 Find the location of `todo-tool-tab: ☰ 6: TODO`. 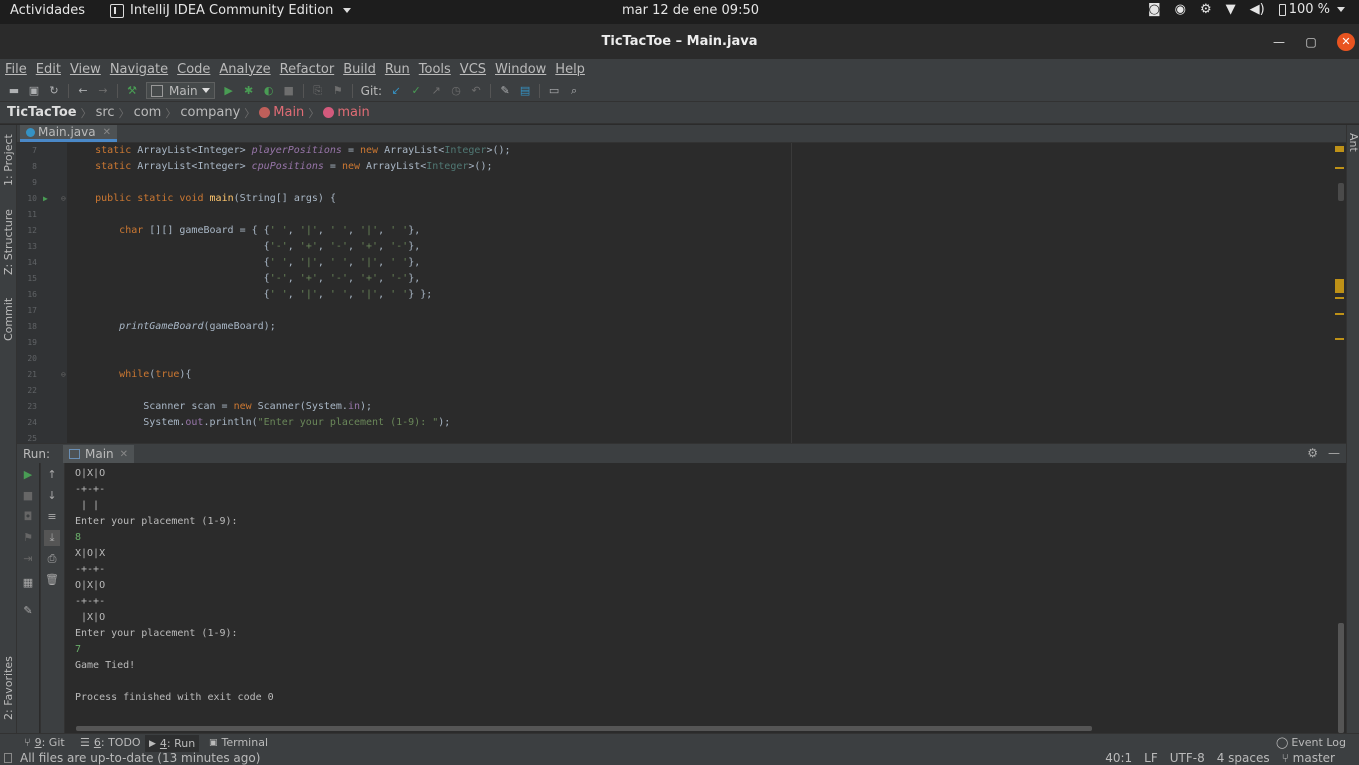

todo-tool-tab: ☰ 6: TODO is located at coordinates (110, 742).